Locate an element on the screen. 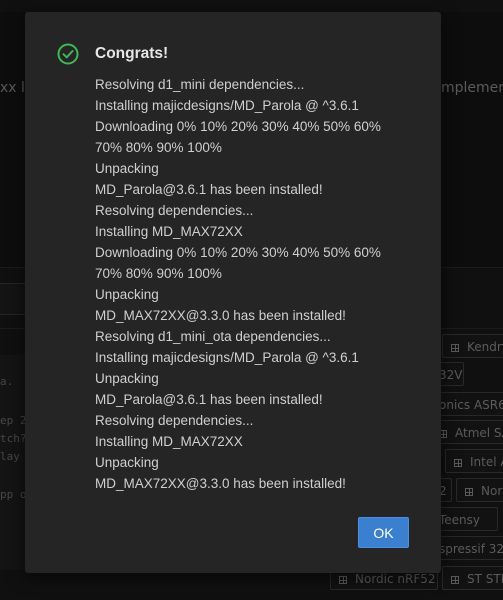 This screenshot has height=600, width=503. ok-button: OK is located at coordinates (383, 532).